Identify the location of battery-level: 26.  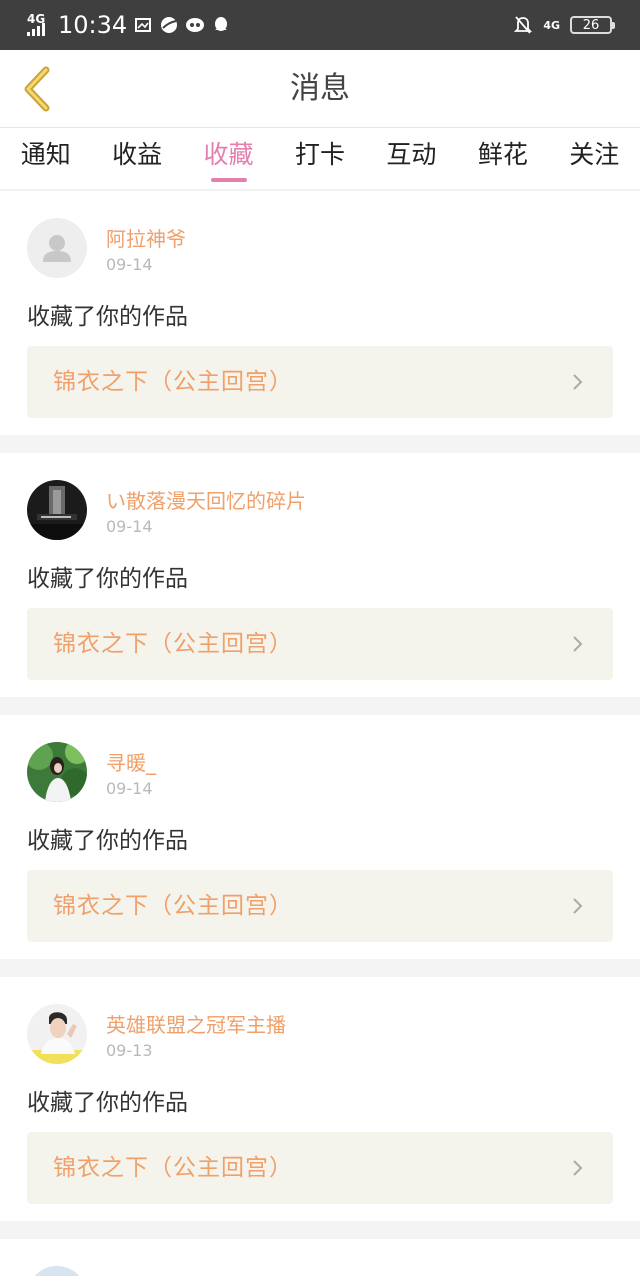
(591, 25).